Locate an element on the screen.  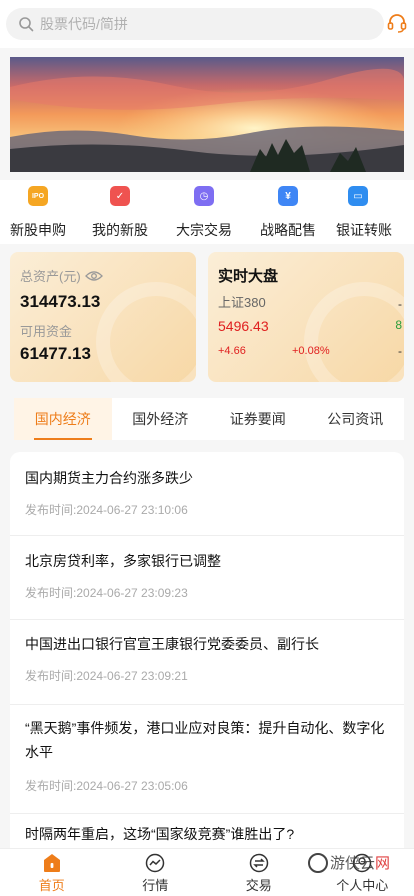
transfer-icon: ▭ is located at coordinates (358, 196).